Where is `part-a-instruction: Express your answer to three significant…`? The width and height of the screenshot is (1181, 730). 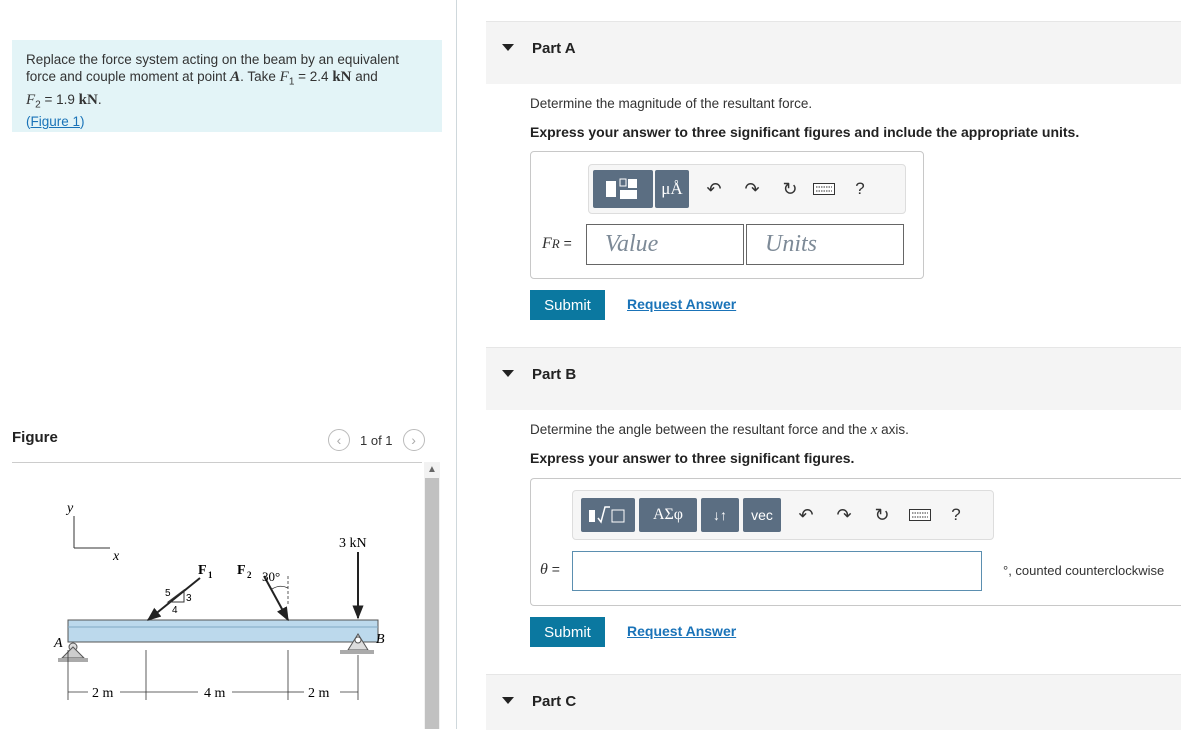 part-a-instruction: Express your answer to three significant… is located at coordinates (805, 132).